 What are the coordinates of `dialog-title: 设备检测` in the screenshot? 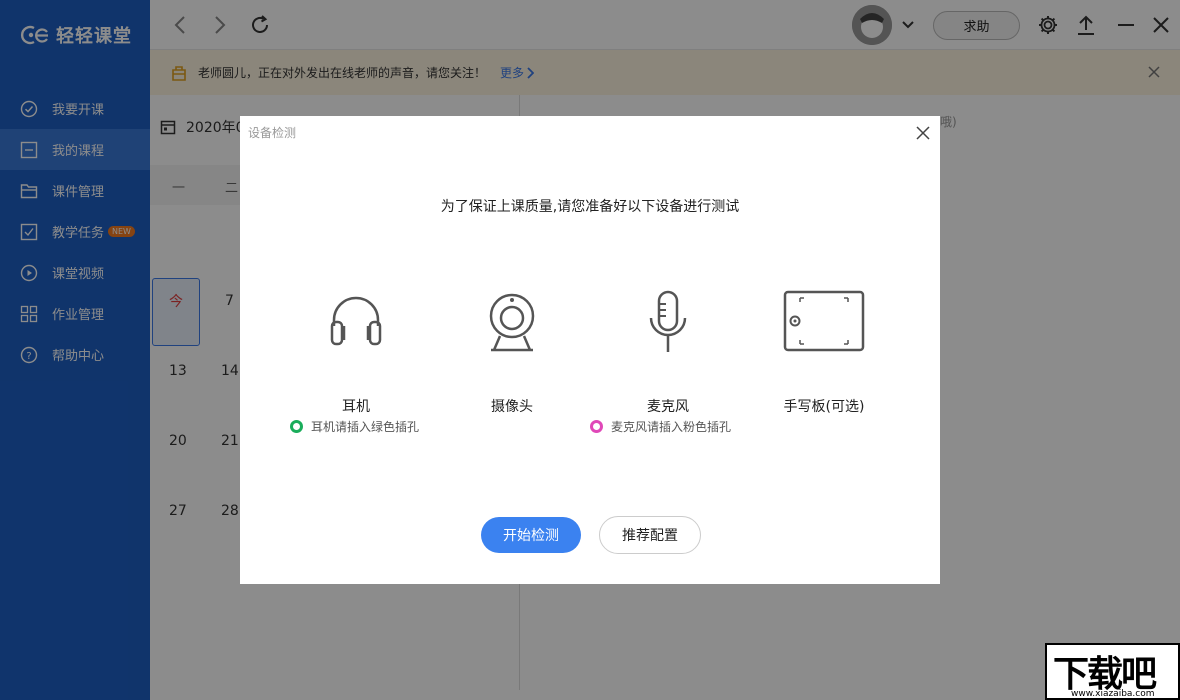 It's located at (272, 133).